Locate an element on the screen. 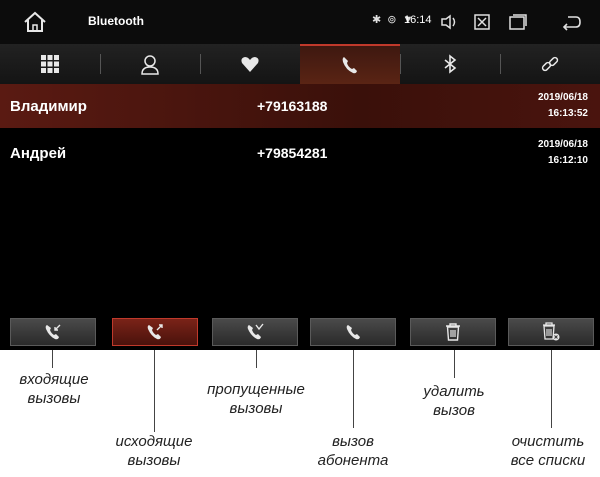  tab-call-log is located at coordinates (350, 64).